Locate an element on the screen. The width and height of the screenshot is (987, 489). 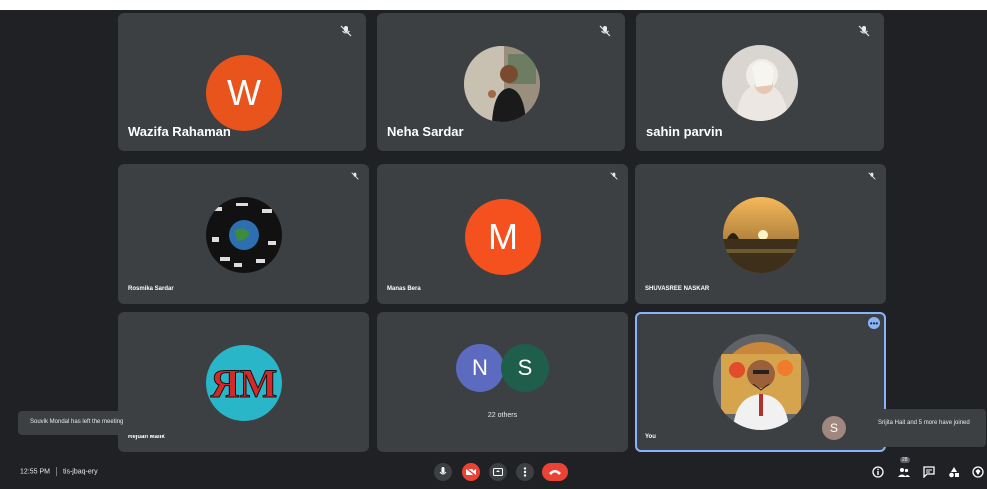
end-call-icon is located at coordinates (555, 472).